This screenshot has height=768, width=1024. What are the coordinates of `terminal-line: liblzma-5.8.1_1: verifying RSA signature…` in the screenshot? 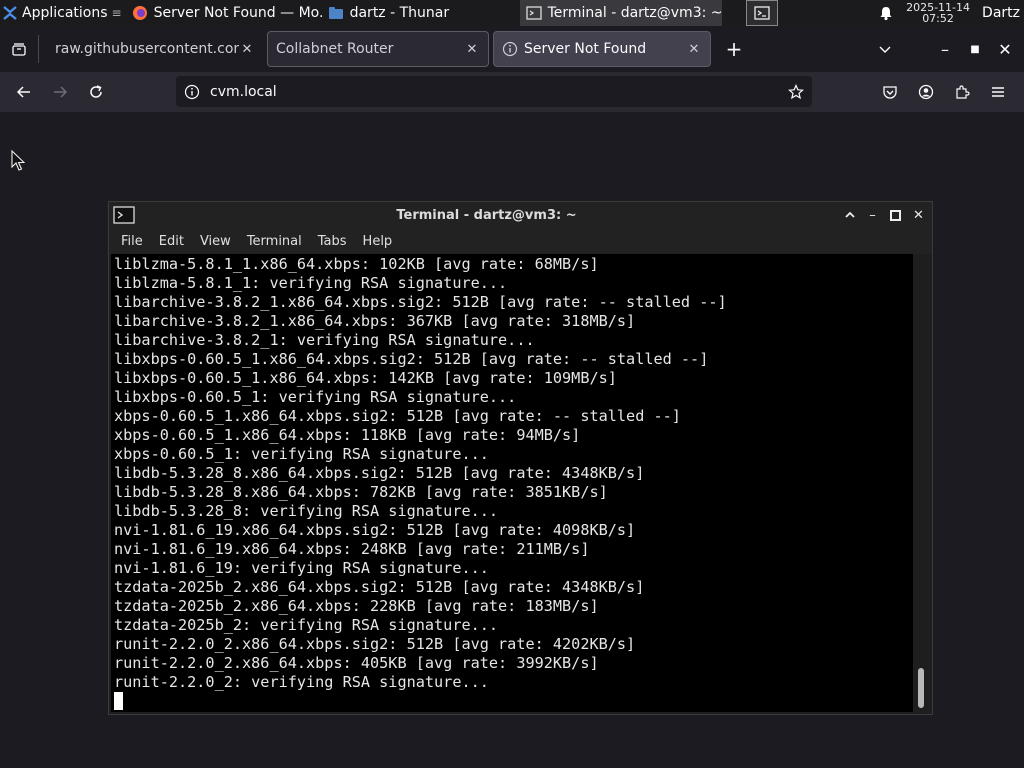 It's located at (311, 283).